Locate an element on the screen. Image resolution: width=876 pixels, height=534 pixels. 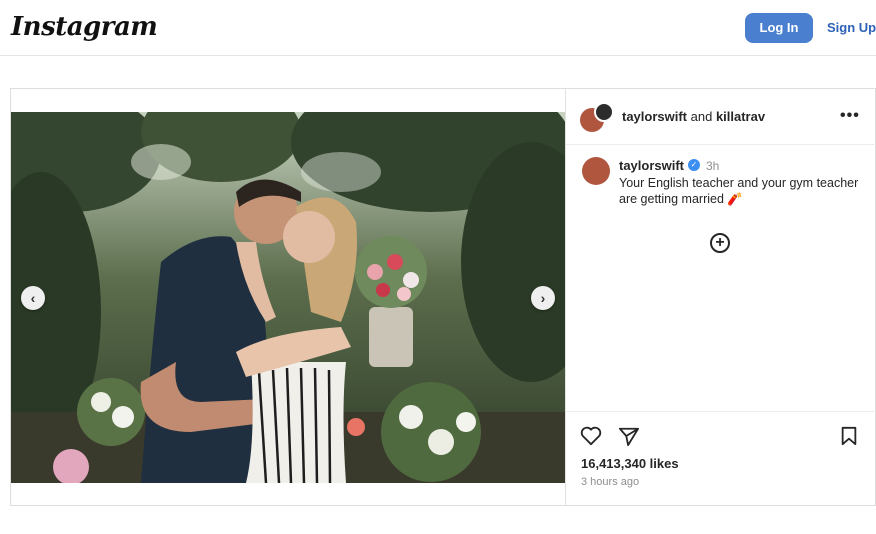
add-circle-icon: + is located at coordinates (720, 243).